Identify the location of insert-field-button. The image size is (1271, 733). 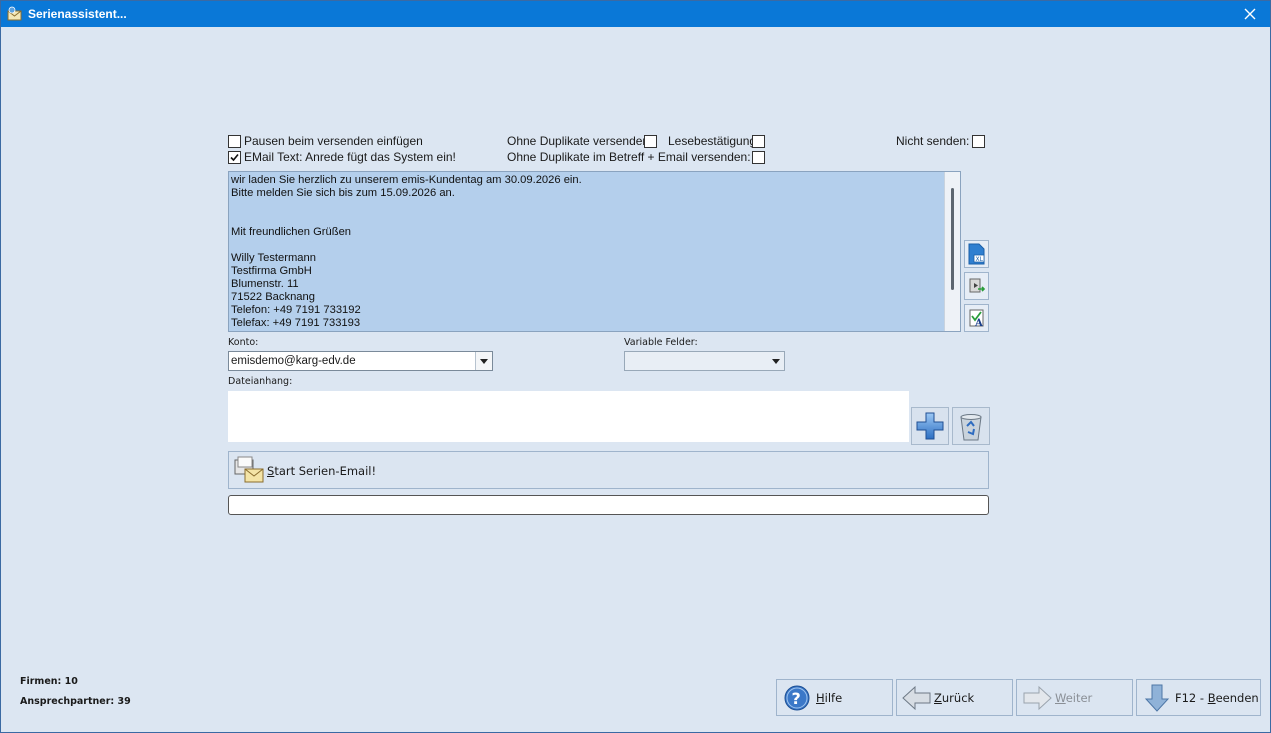
(976, 286).